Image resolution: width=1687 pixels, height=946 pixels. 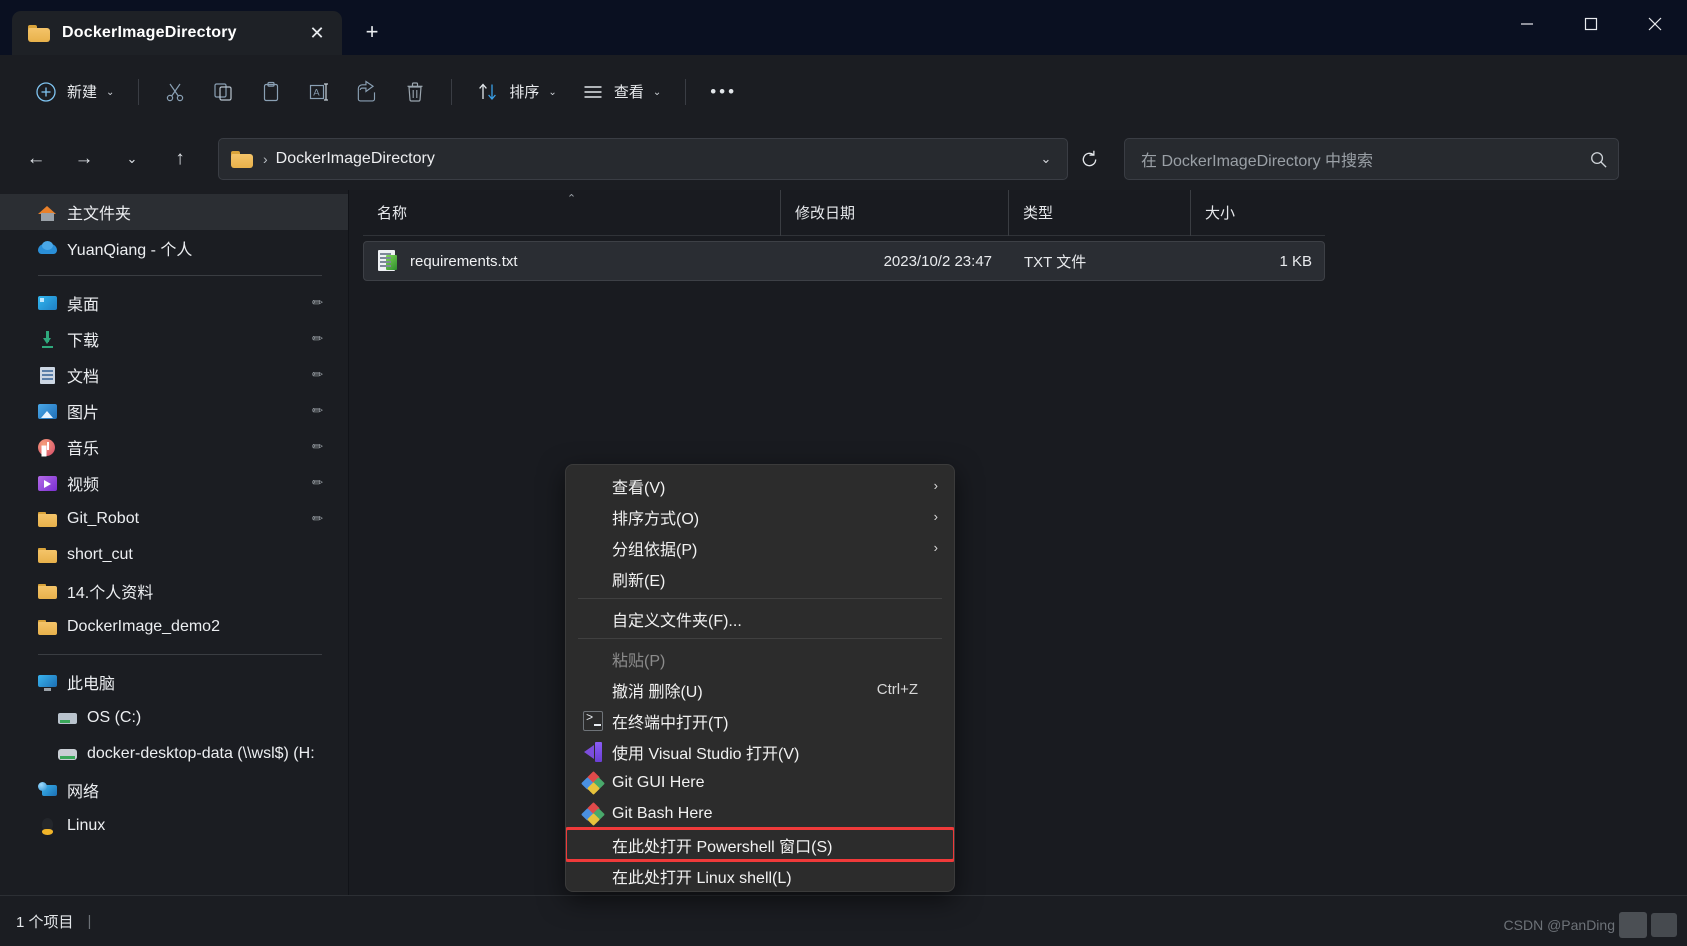 What do you see at coordinates (702, 878) in the screenshot?
I see `menu-item-label: 在此处打开 Linux shell(L)` at bounding box center [702, 878].